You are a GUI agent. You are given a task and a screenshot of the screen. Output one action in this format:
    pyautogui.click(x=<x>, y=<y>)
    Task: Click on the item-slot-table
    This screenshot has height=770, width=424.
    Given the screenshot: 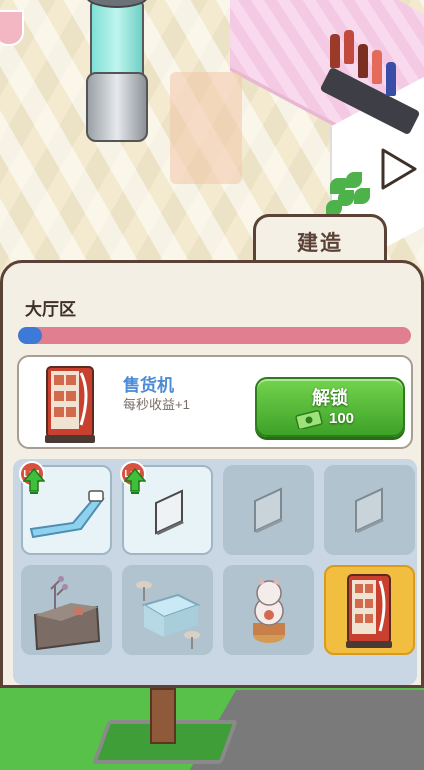 What is the action you would take?
    pyautogui.click(x=167, y=610)
    